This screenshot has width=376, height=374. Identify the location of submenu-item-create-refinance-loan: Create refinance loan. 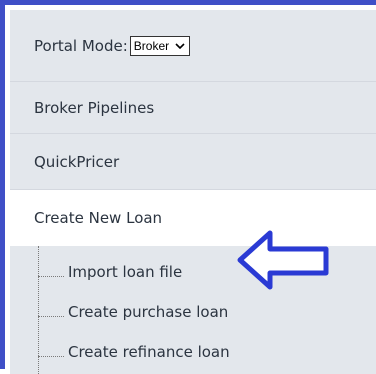
(207, 352).